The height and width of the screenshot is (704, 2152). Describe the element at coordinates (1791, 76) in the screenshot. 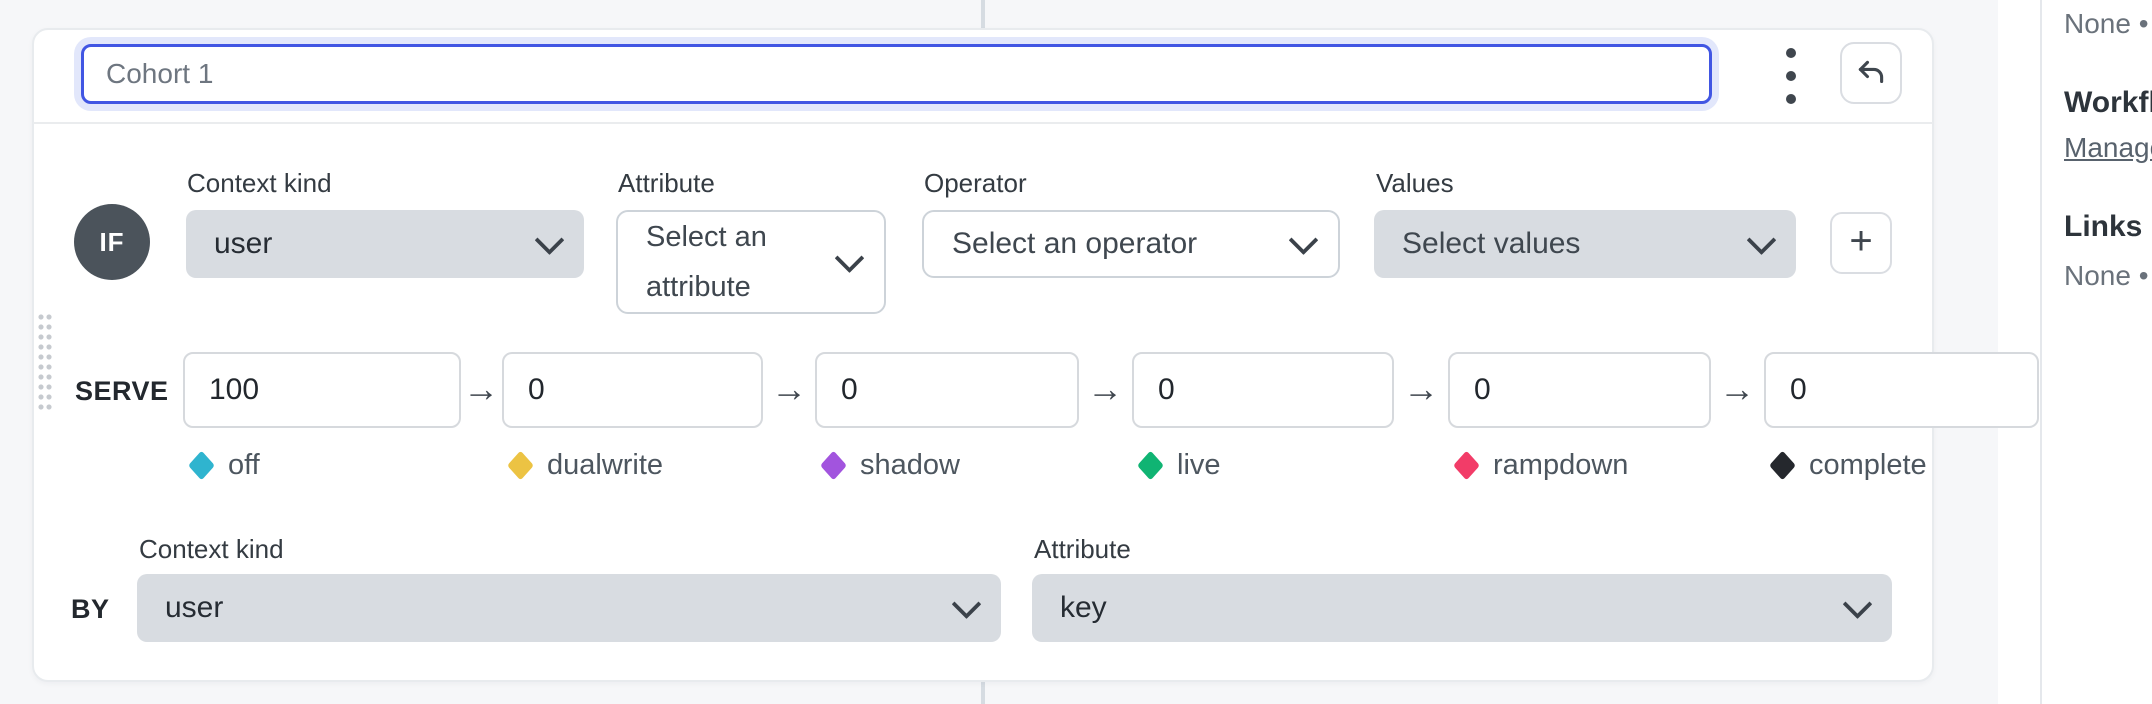

I see `cohort-menu-button` at that location.